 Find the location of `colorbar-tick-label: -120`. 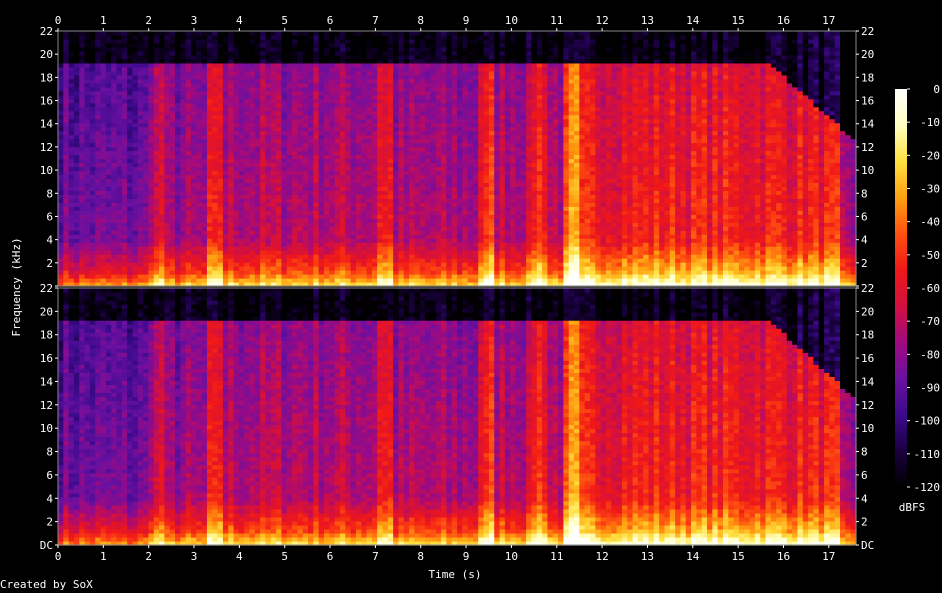

colorbar-tick-label: -120 is located at coordinates (927, 487).